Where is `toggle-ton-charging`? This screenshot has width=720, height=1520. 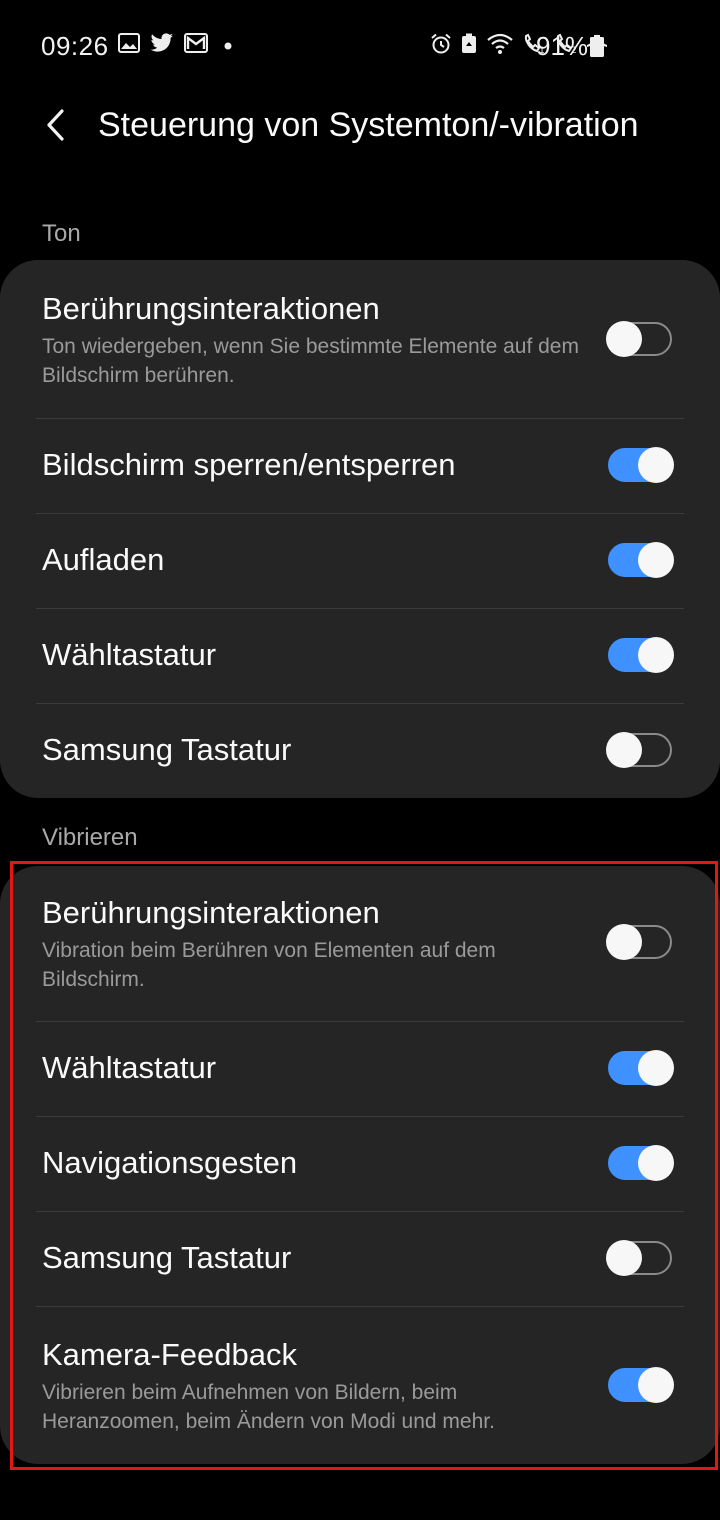 toggle-ton-charging is located at coordinates (641, 560).